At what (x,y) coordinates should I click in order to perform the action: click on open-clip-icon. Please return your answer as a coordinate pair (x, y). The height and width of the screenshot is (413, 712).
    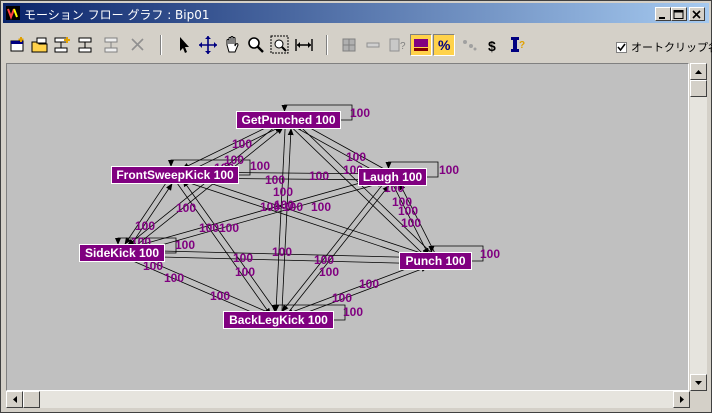
    Looking at the image, I should click on (39, 45).